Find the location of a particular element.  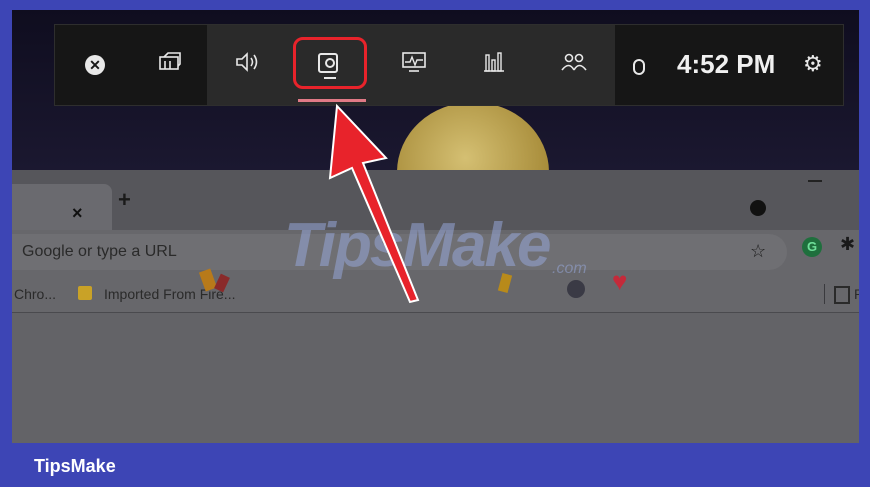

red-arrow-annotation is located at coordinates (374, 203).